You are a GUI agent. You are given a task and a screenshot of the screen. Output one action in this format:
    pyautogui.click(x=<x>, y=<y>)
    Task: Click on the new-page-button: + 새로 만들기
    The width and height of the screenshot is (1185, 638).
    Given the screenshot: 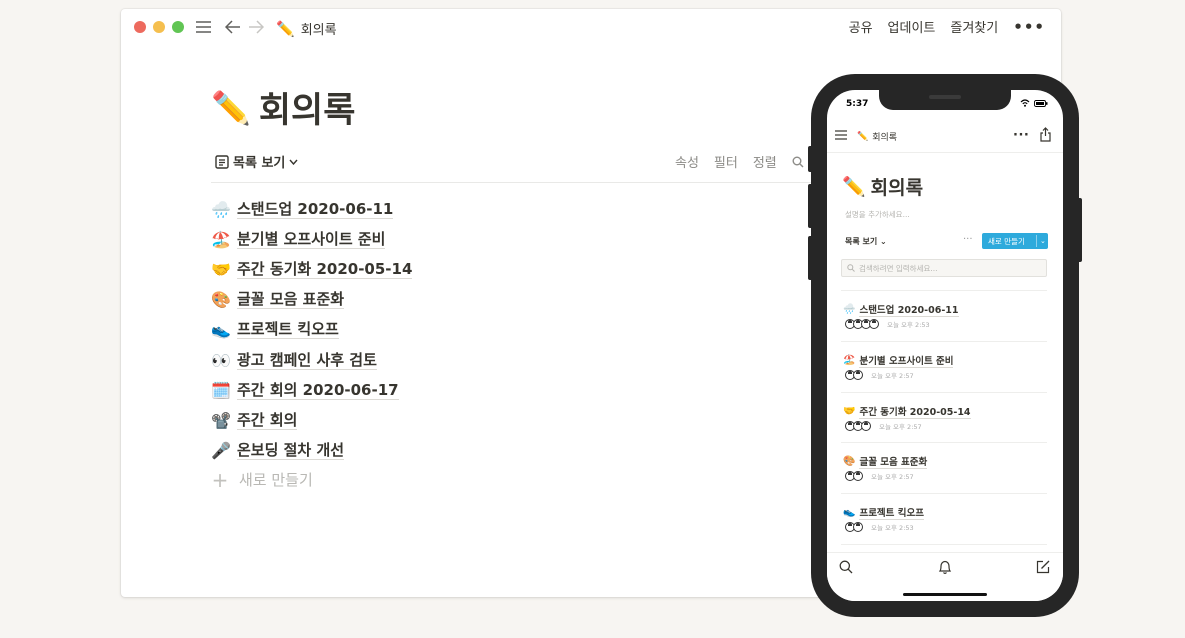 What is the action you would take?
    pyautogui.click(x=311, y=480)
    